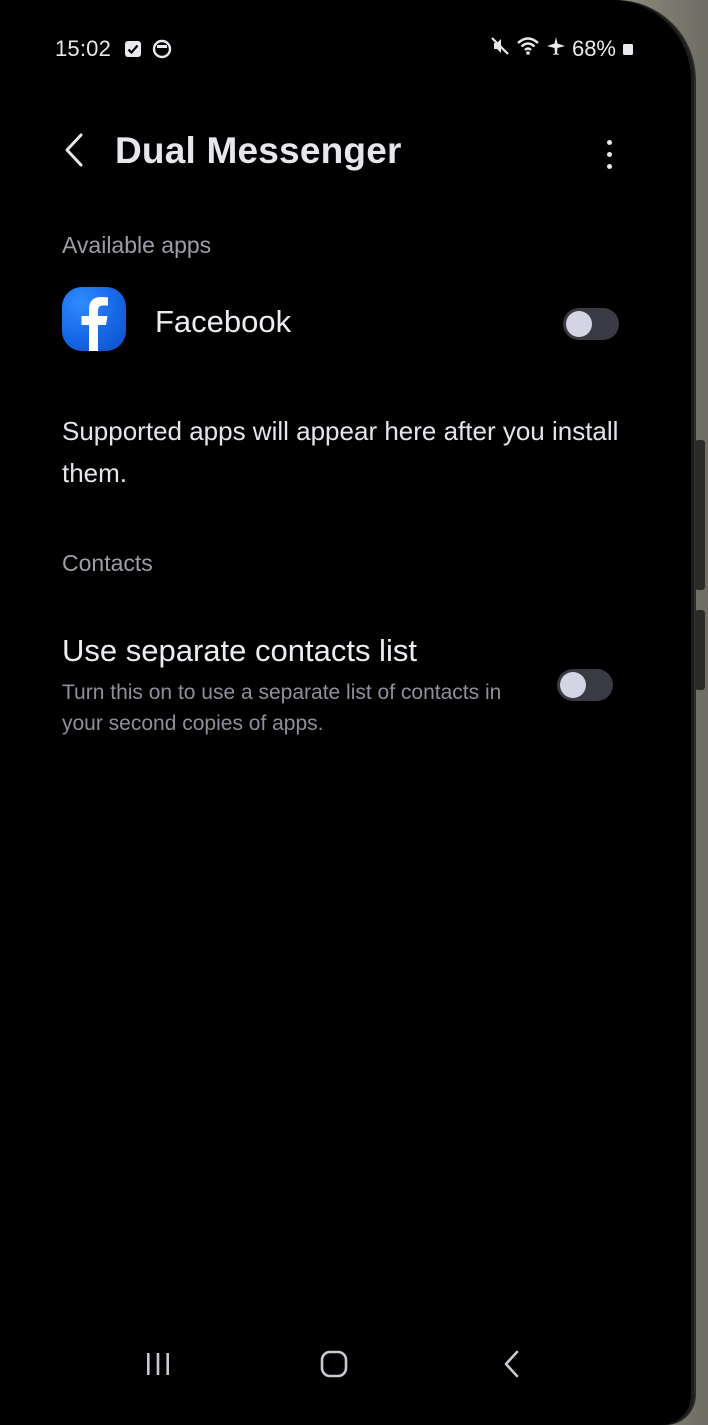  Describe the element at coordinates (628, 49) in the screenshot. I see `battery-icon` at that location.